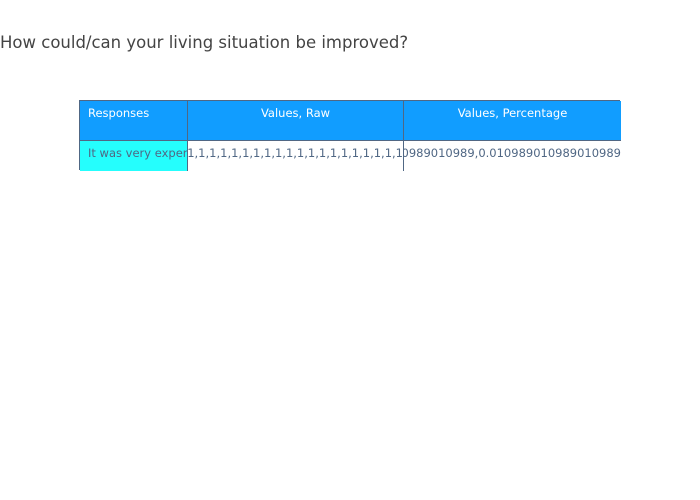 The width and height of the screenshot is (700, 500). I want to click on cell-response: It was very expensive, so click(134, 156).